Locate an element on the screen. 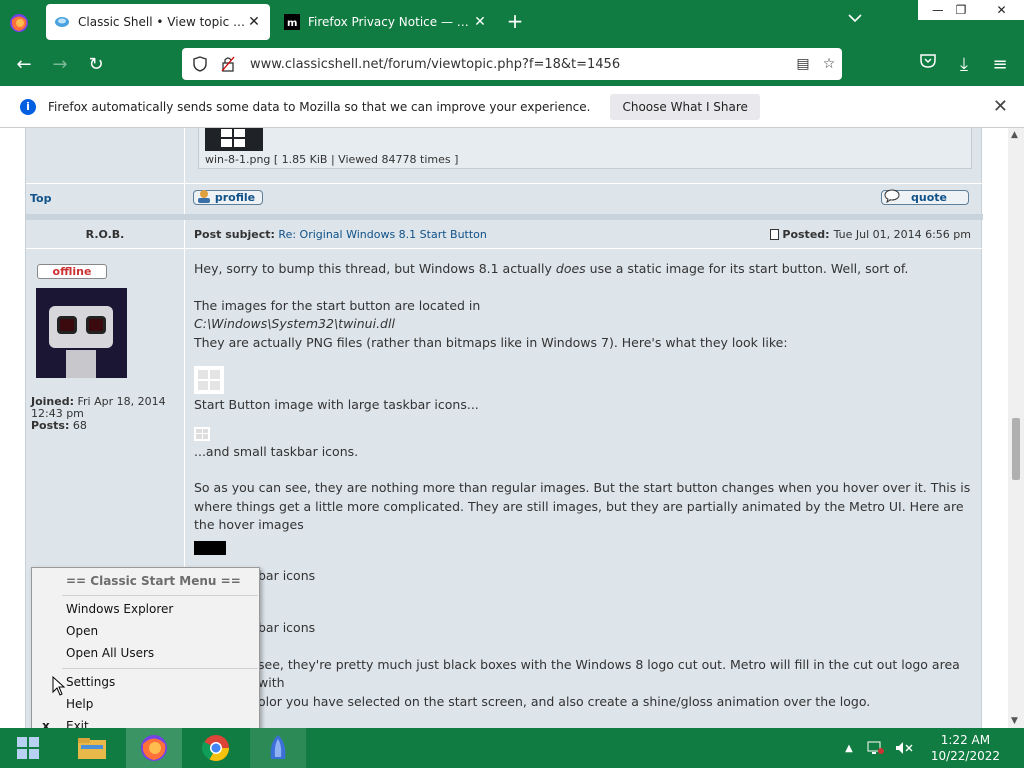  file-explorer-taskbar-button is located at coordinates (92, 748).